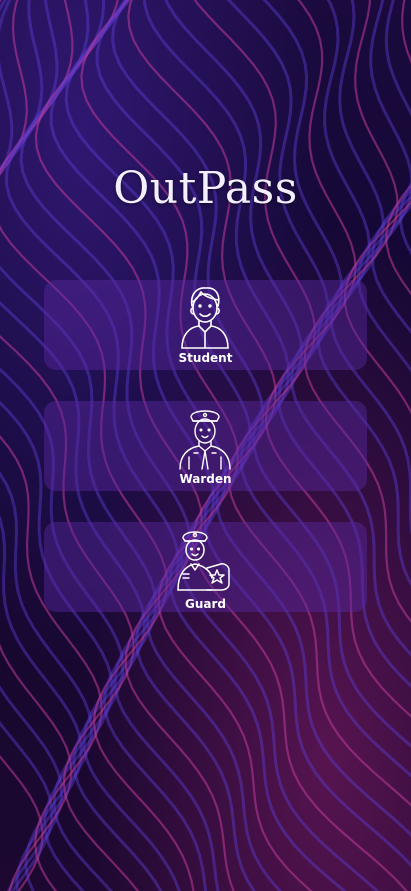 The width and height of the screenshot is (411, 891). Describe the element at coordinates (205, 188) in the screenshot. I see `app-title: OutPass` at that location.